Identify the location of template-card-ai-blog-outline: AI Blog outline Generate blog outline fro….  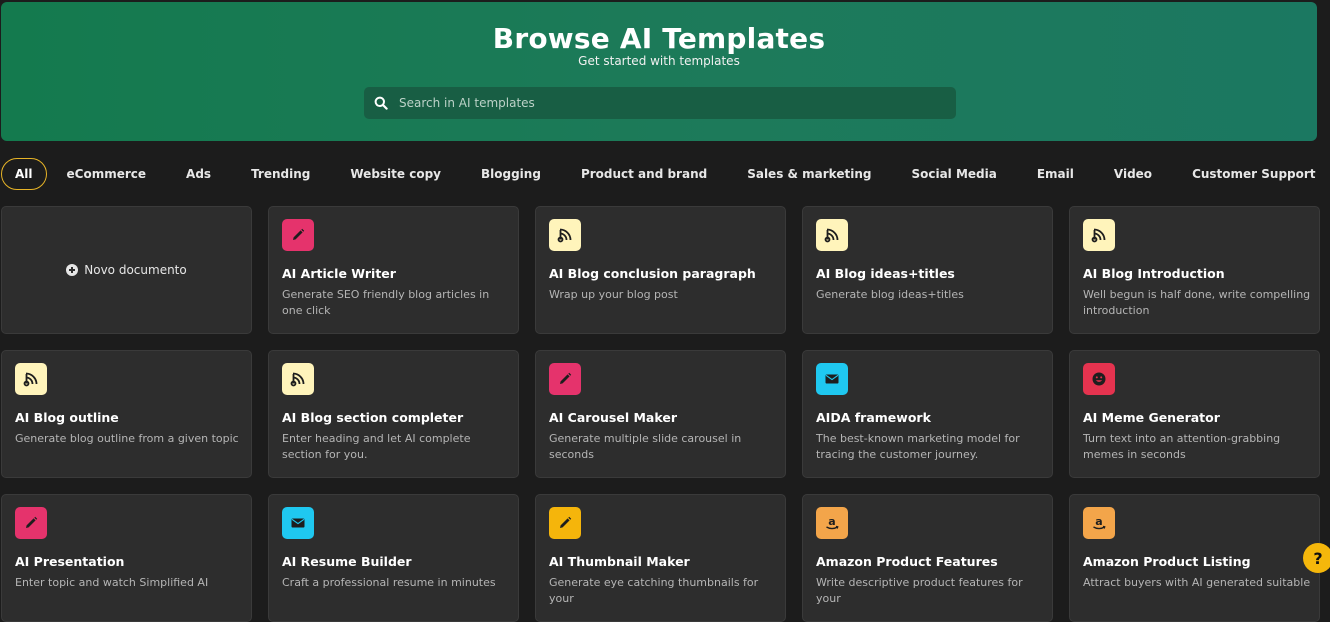
(126, 414).